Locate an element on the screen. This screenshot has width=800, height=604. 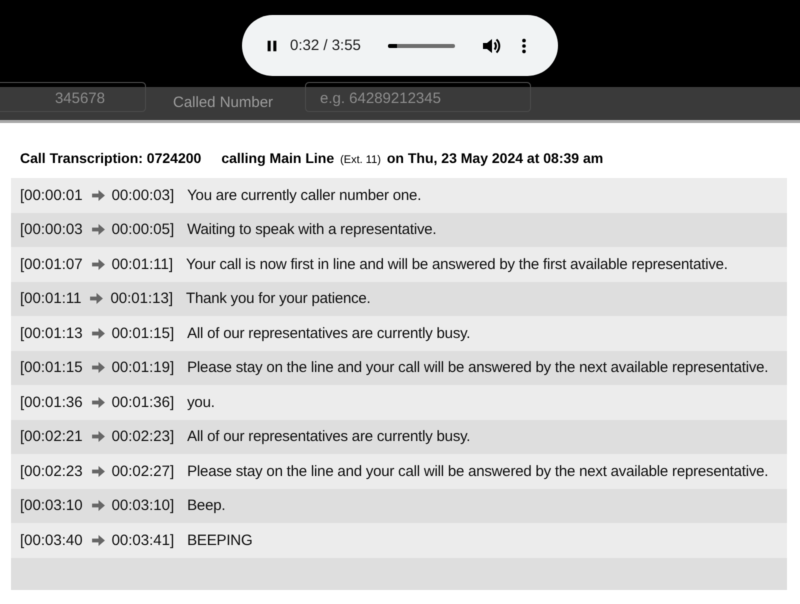
playback-time: 0:32 / 3:55 is located at coordinates (325, 45).